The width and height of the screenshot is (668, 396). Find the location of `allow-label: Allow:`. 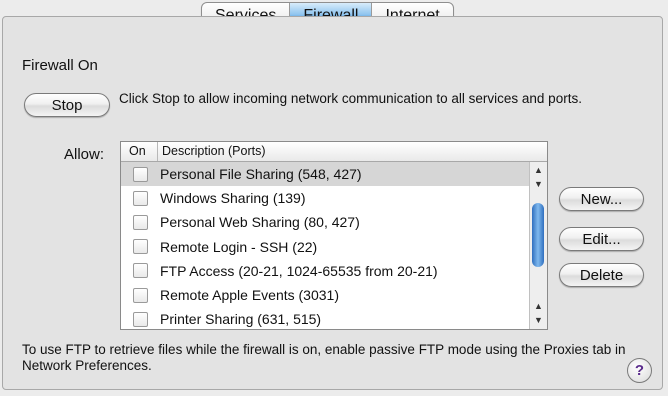

allow-label: Allow: is located at coordinates (84, 154).